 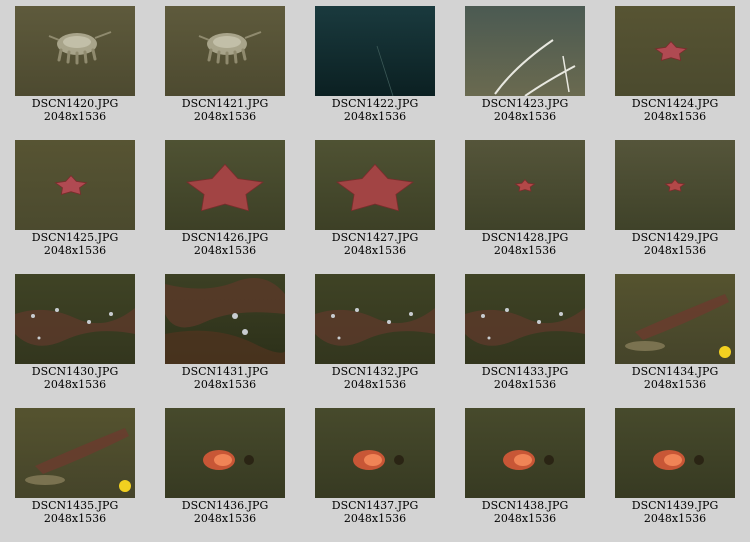 What do you see at coordinates (225, 103) in the screenshot?
I see `thumbnail-filename: DSCN1421.JPG` at bounding box center [225, 103].